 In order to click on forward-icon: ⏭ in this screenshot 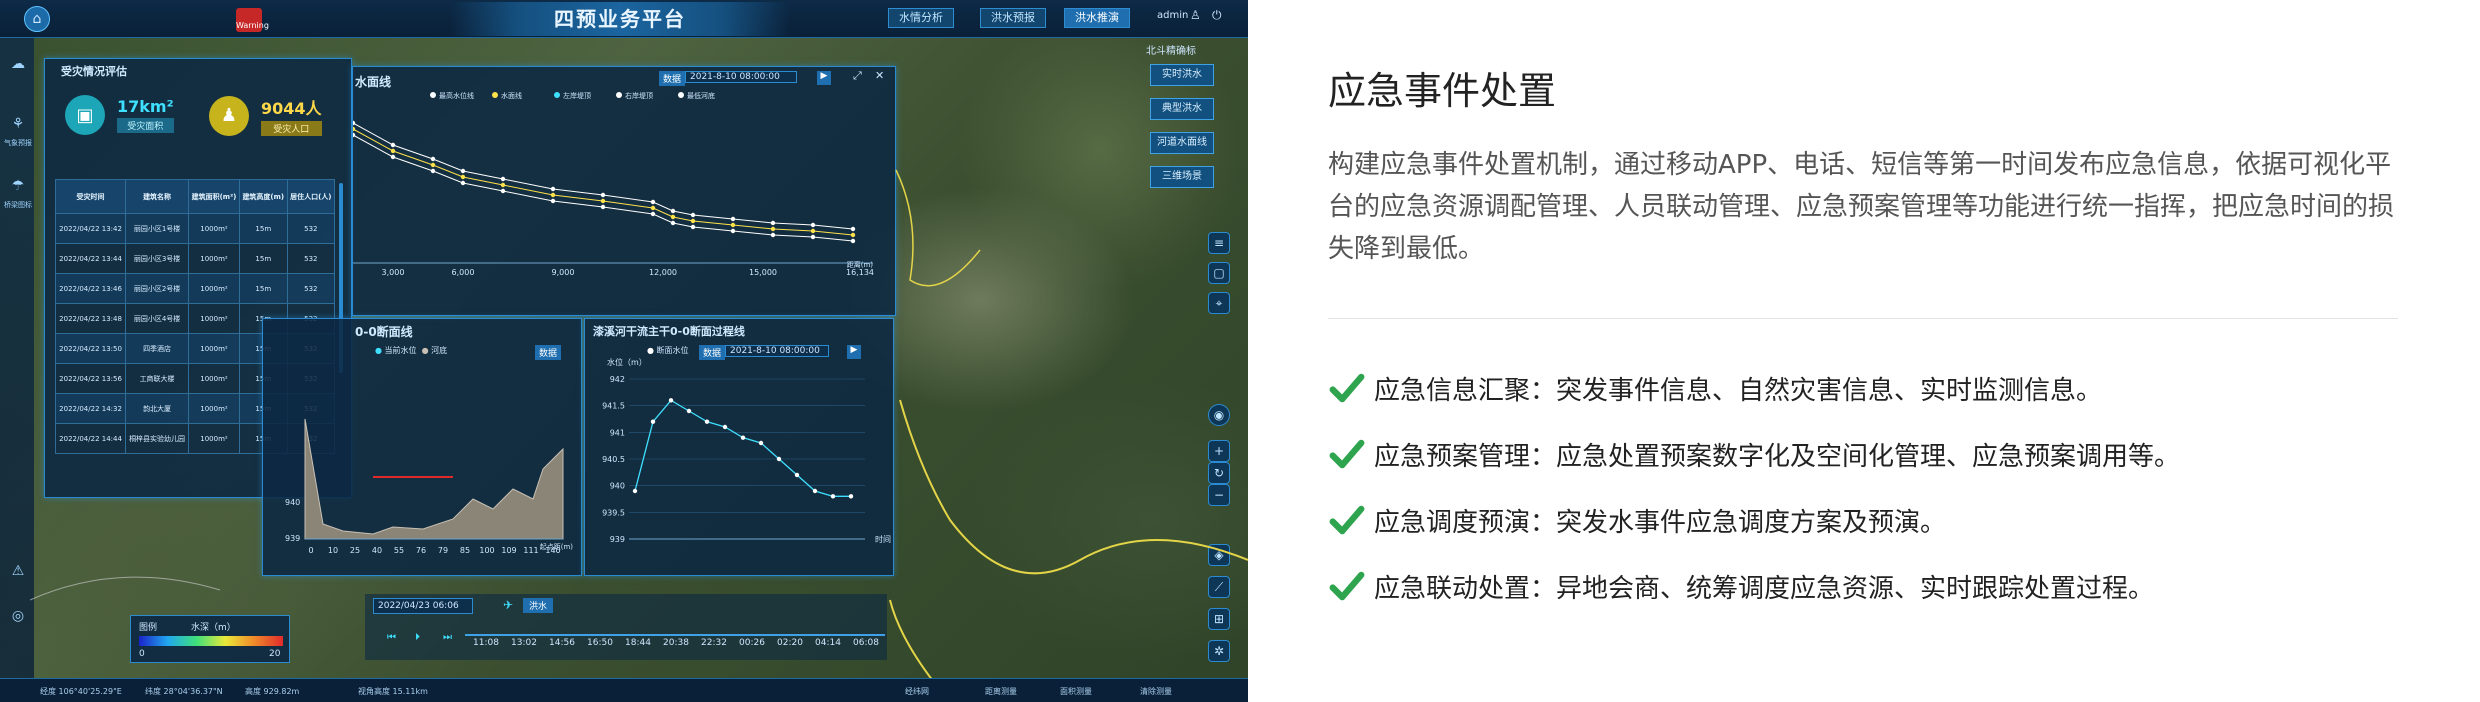, I will do `click(447, 637)`.